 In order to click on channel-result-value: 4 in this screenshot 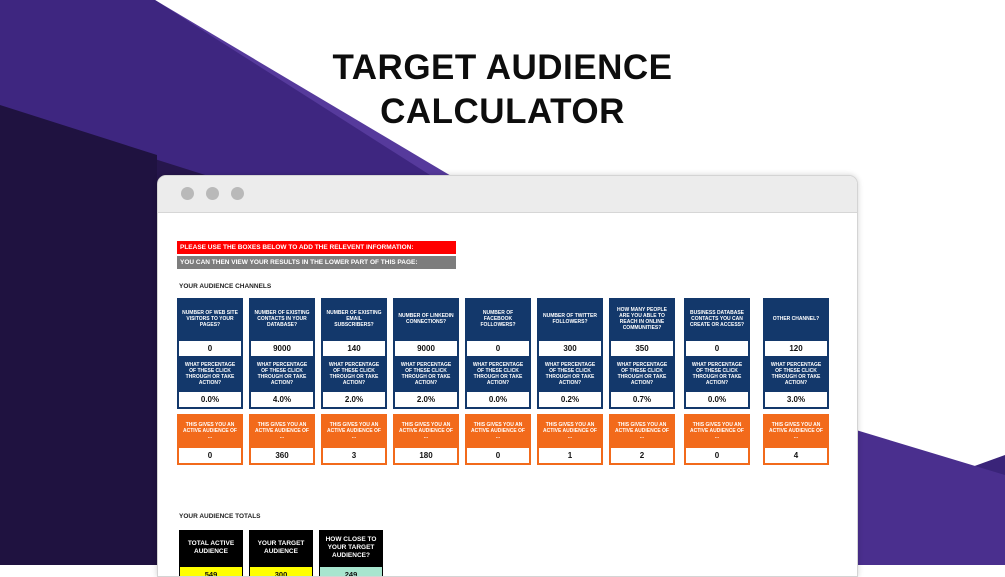, I will do `click(796, 455)`.